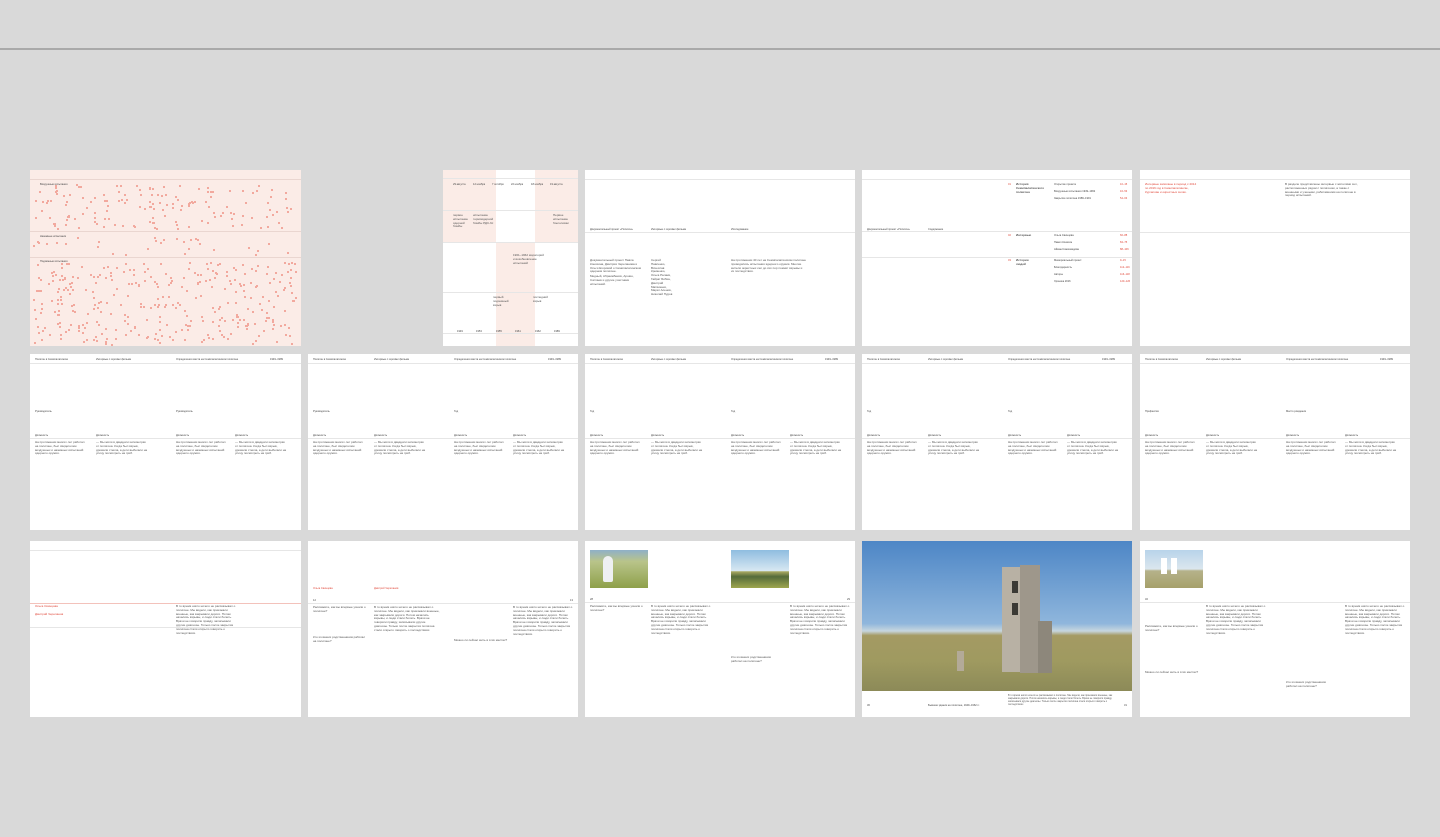  Describe the element at coordinates (479, 184) in the screenshot. I see `timeline-date: 12 ноября` at that location.